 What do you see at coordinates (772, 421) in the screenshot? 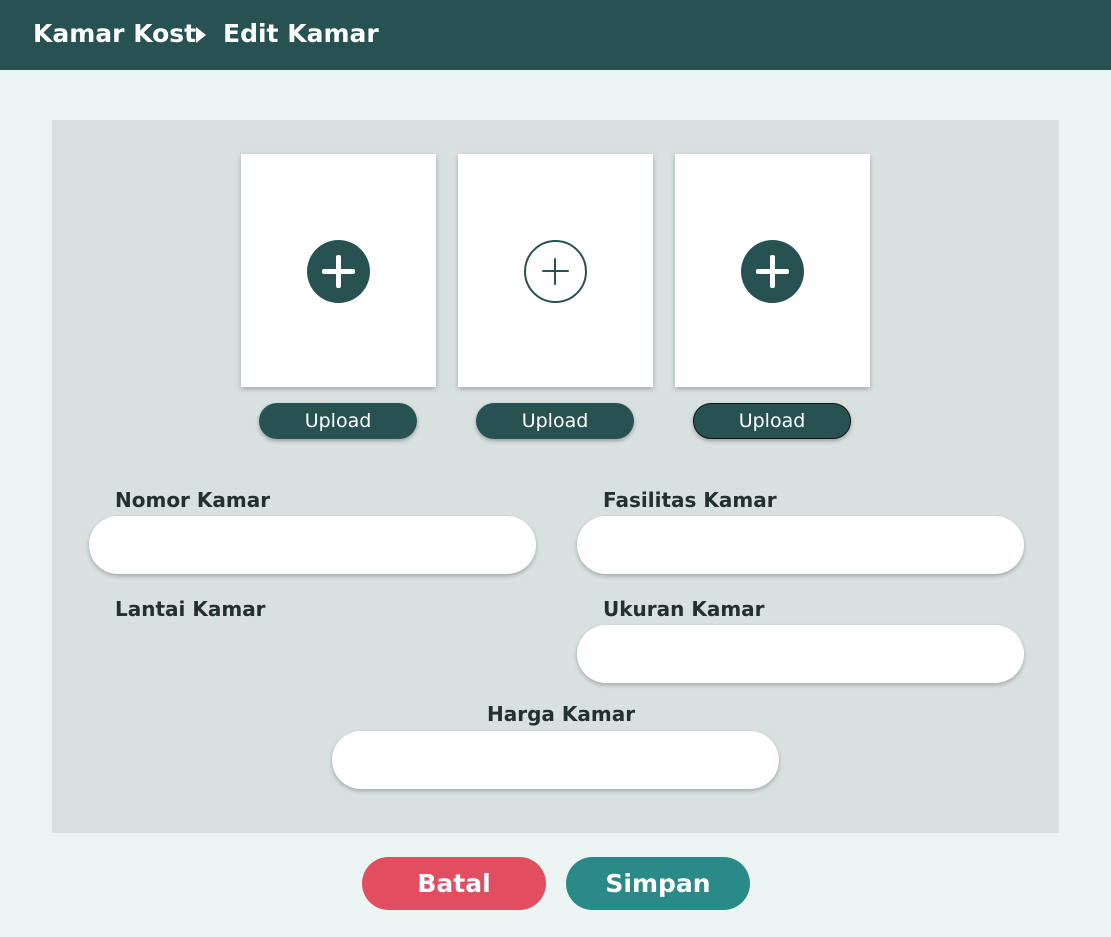
I see `upload-button-3: Upload` at bounding box center [772, 421].